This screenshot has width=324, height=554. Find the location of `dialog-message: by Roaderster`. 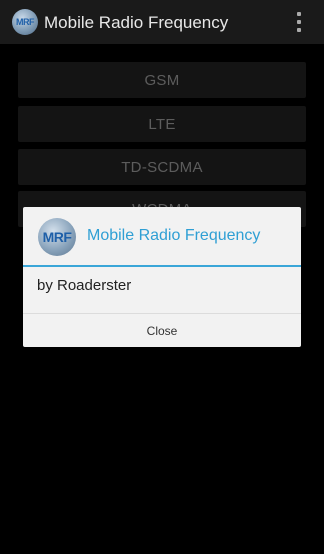

dialog-message: by Roaderster is located at coordinates (84, 285).